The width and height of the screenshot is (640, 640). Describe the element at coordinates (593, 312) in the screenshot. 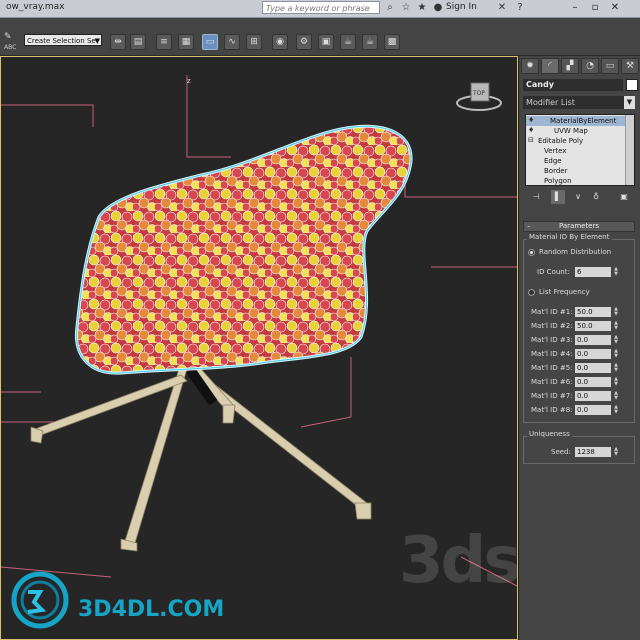

I see `mat-id-1-input: 50.0` at that location.